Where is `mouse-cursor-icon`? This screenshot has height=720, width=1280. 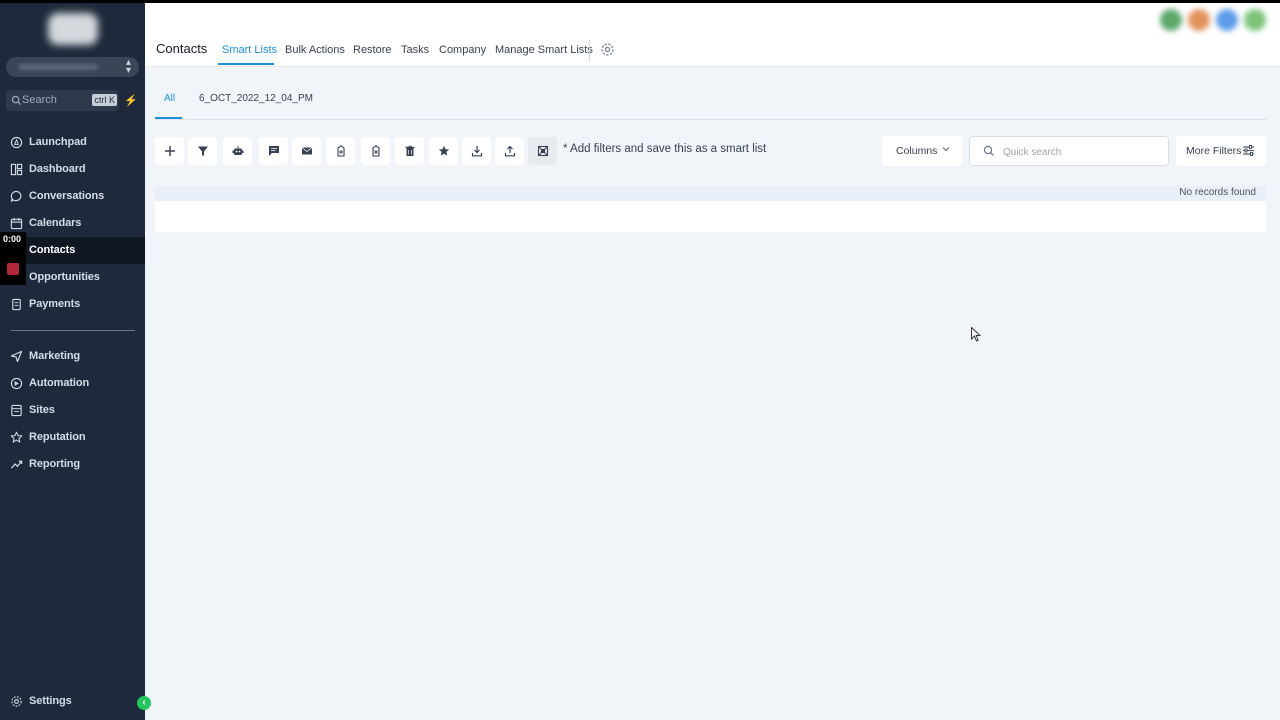 mouse-cursor-icon is located at coordinates (976, 334).